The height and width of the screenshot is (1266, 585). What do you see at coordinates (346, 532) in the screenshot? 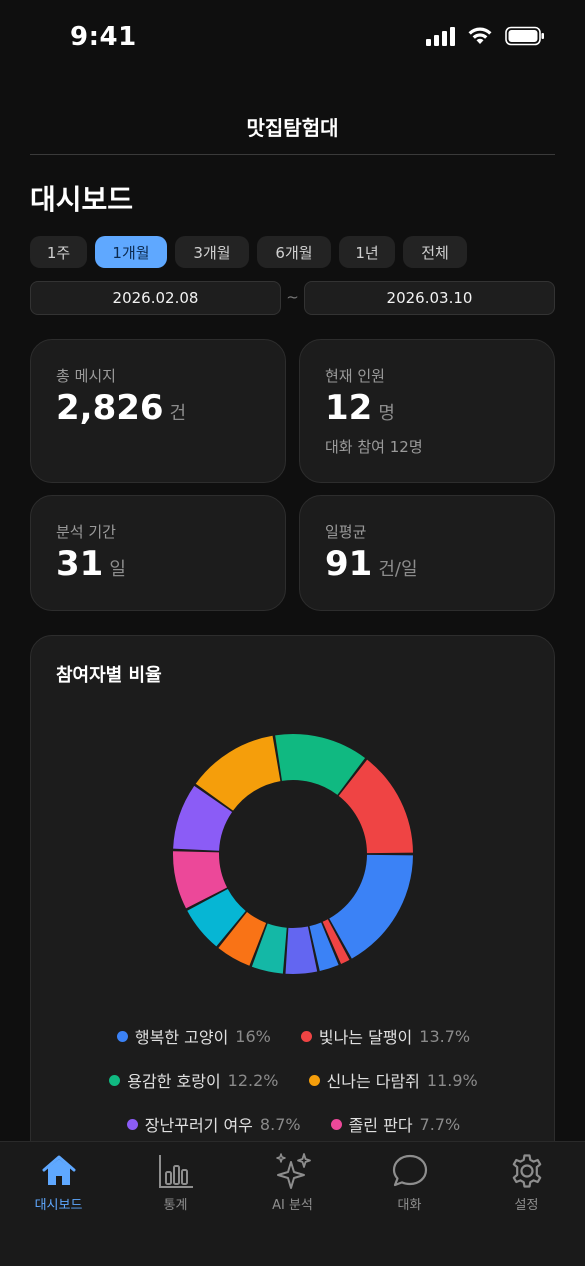
I see `card-label: 일평균` at bounding box center [346, 532].